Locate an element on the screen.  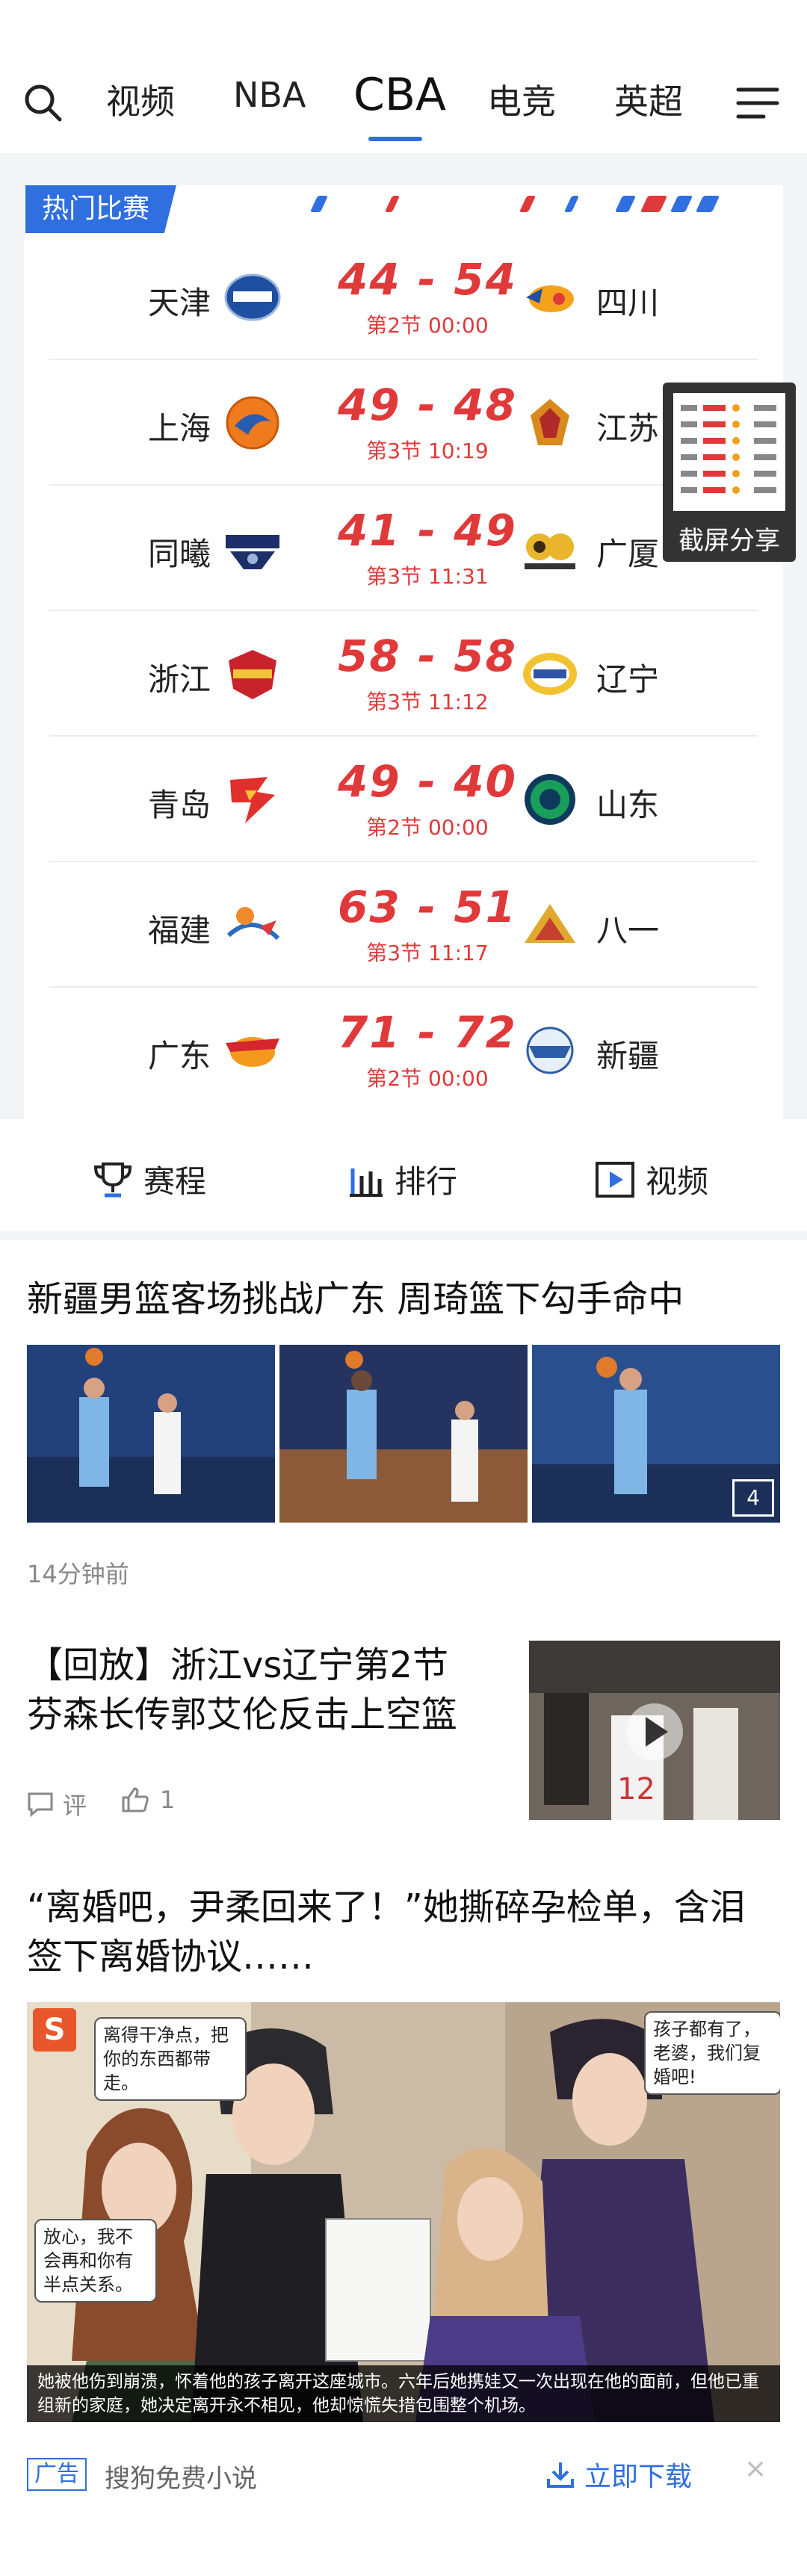
away-team-name: 四川 is located at coordinates (628, 303).